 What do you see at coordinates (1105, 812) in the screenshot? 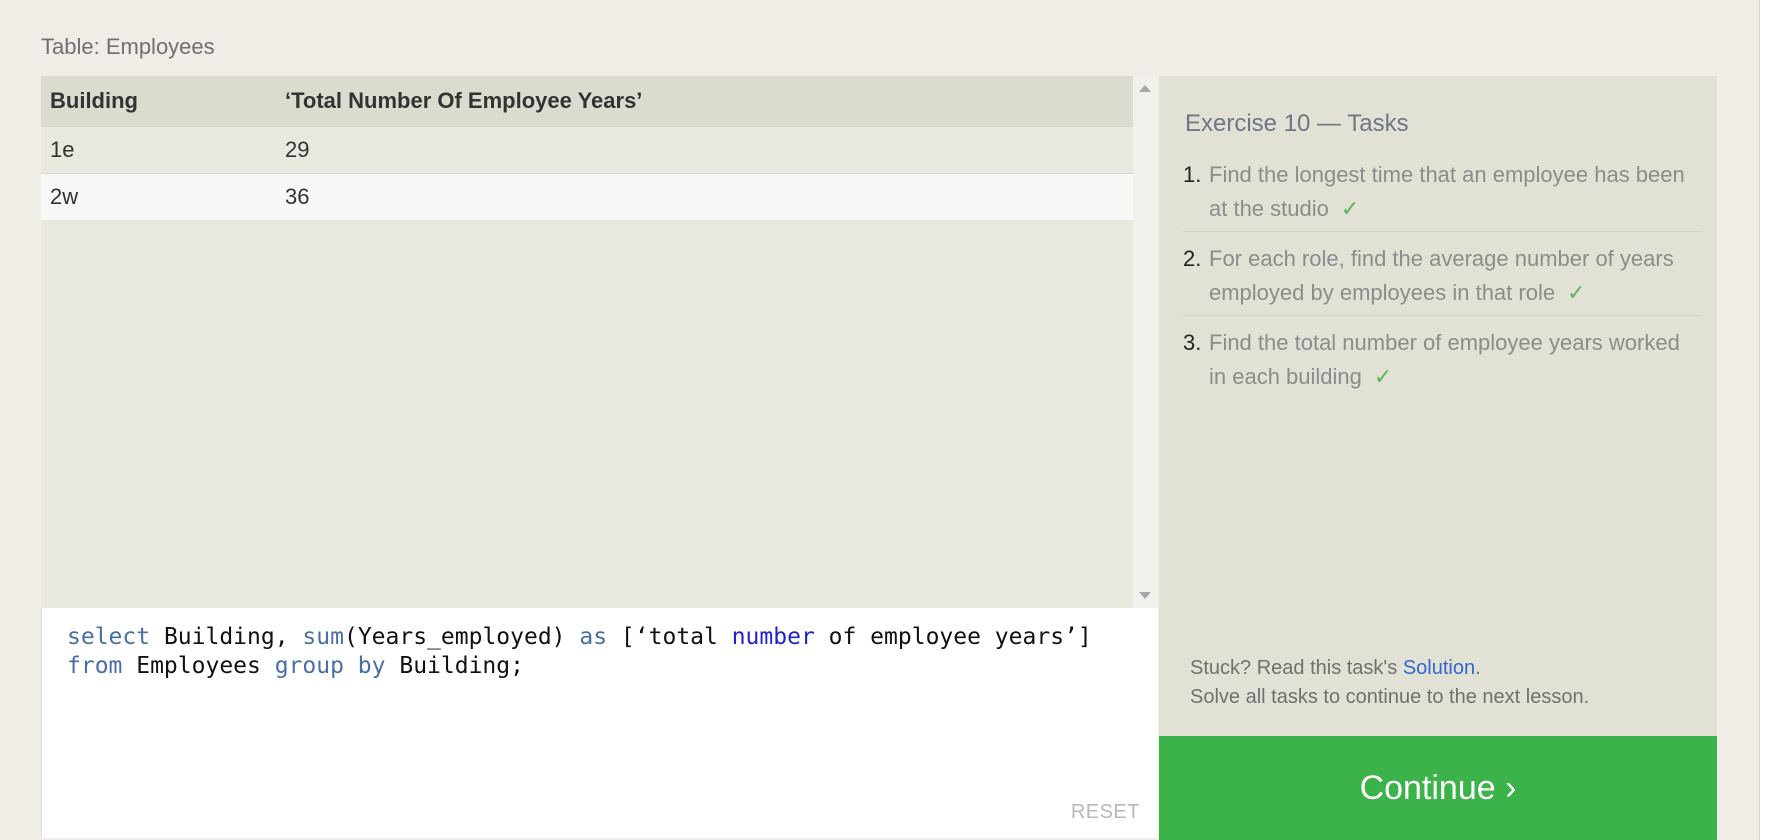
I see `reset-button: RESET` at bounding box center [1105, 812].